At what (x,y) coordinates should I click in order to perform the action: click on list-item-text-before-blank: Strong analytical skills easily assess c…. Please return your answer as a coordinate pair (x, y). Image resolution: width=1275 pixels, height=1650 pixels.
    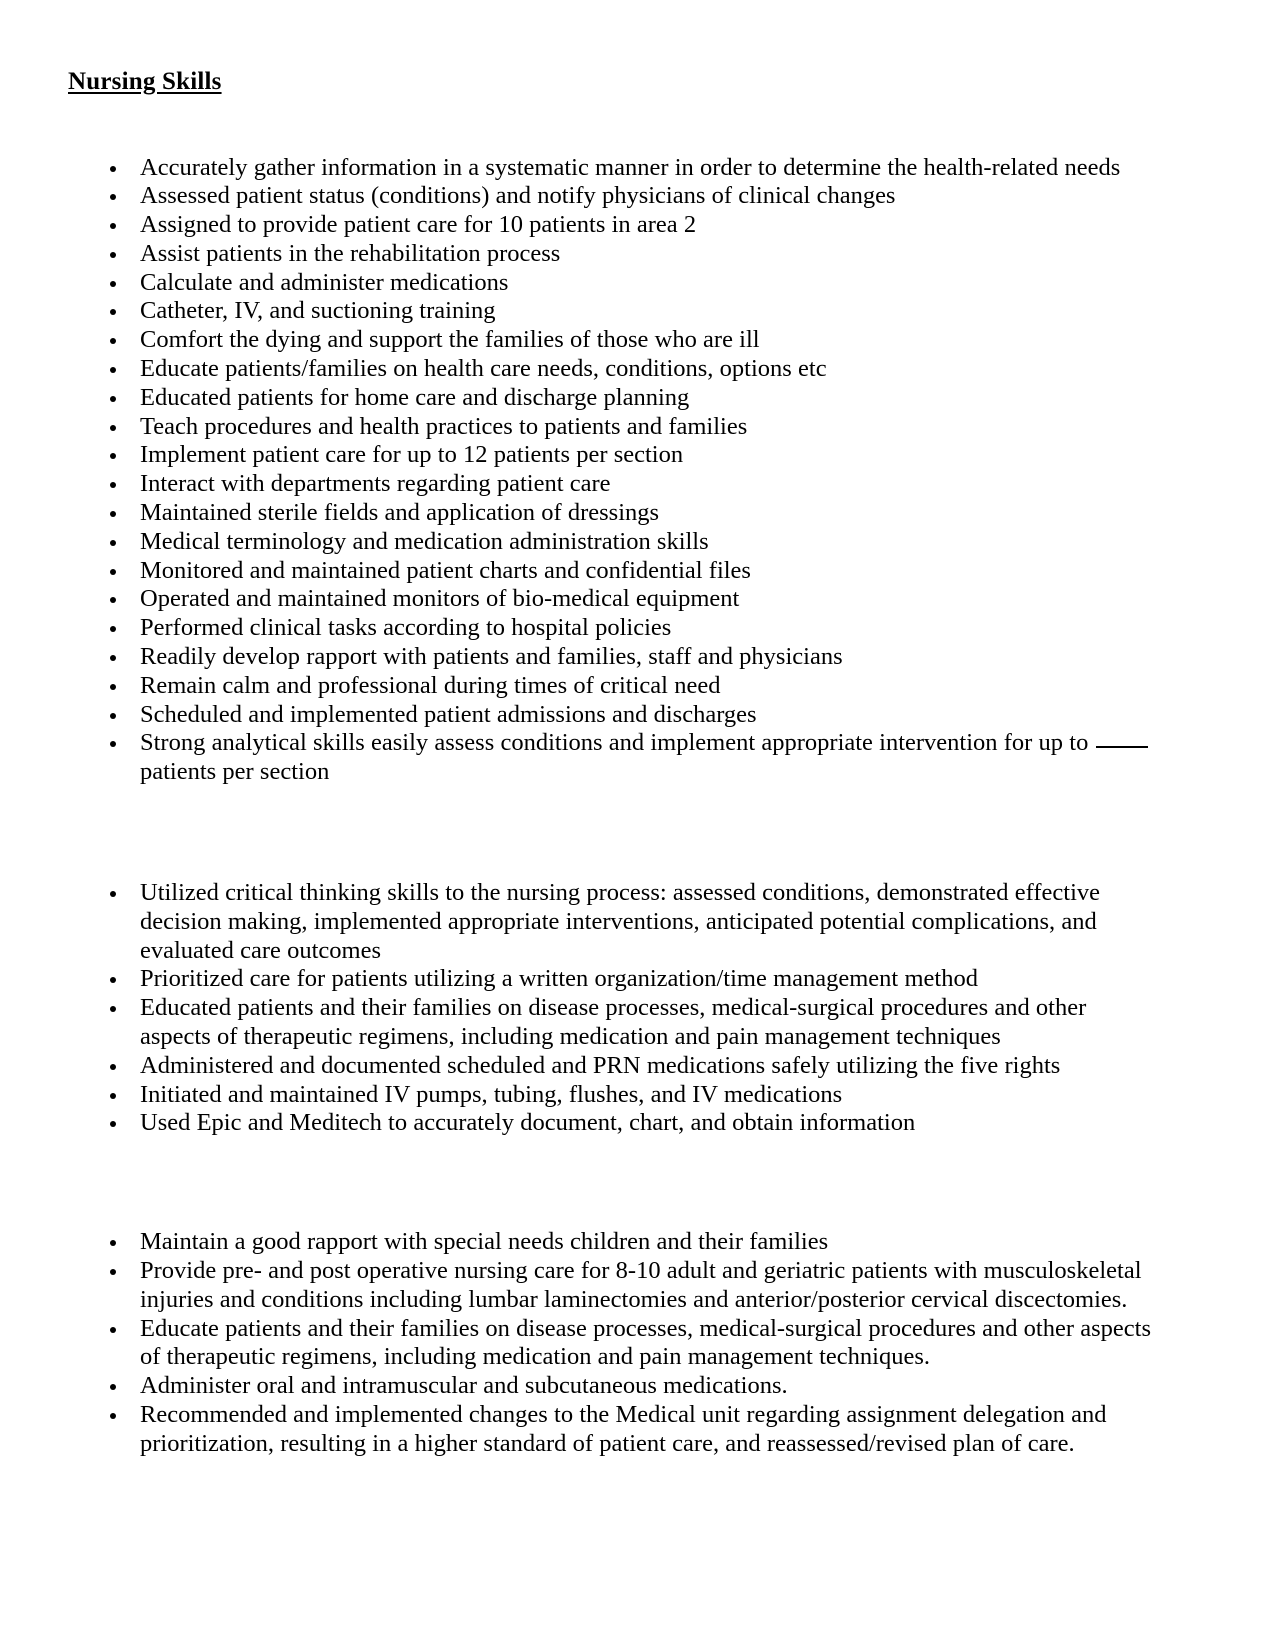
    Looking at the image, I should click on (617, 743).